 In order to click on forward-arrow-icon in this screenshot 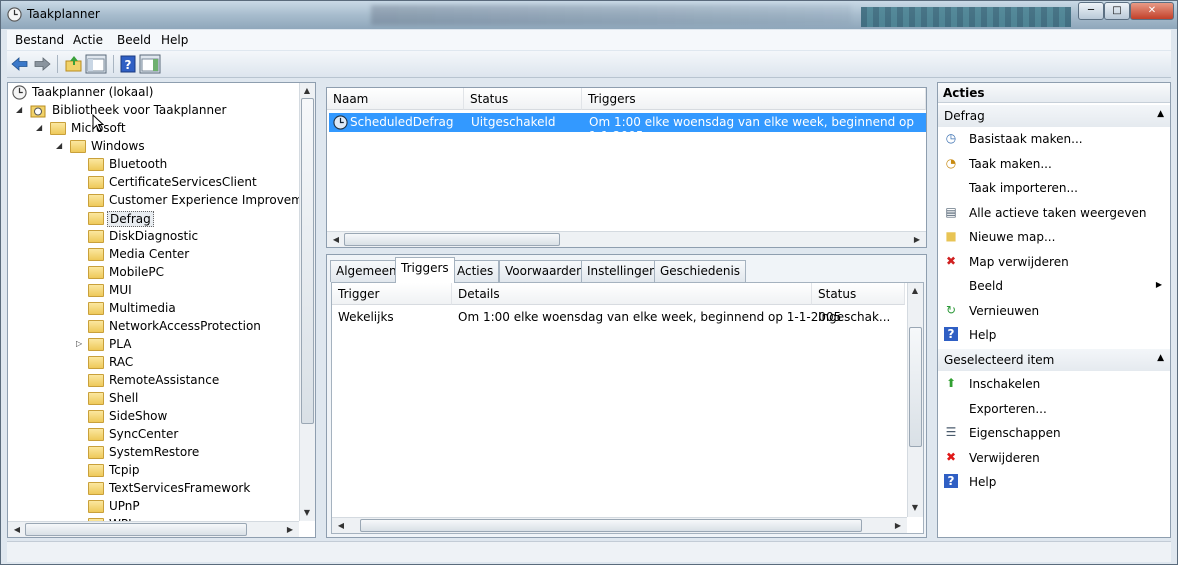, I will do `click(42, 64)`.